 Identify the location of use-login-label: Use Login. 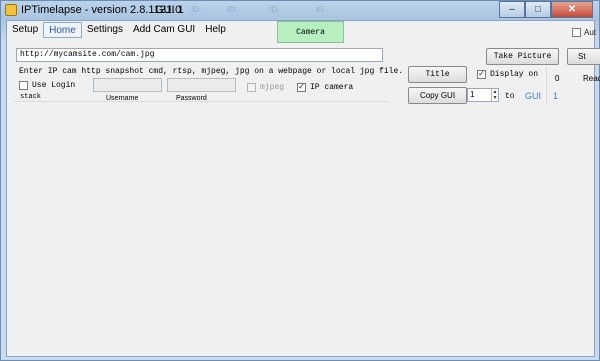
(54, 85).